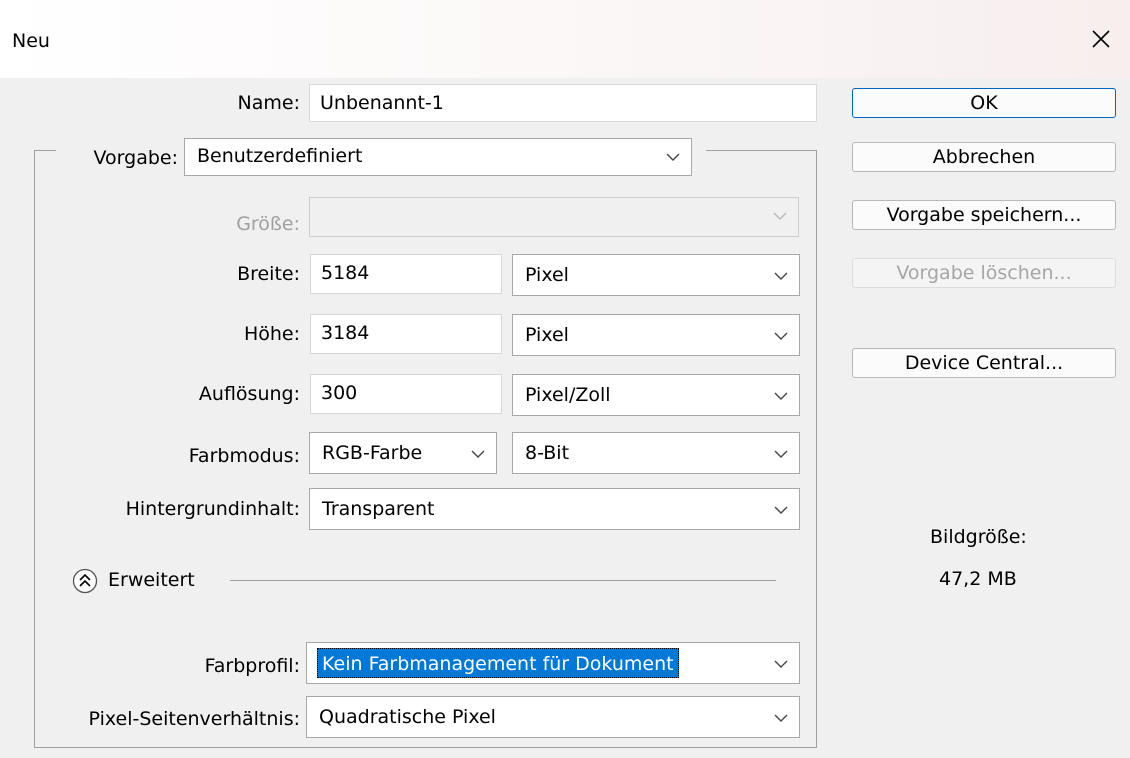 This screenshot has height=758, width=1130. Describe the element at coordinates (656, 453) in the screenshot. I see `bit-depth-select: 8-Bit` at that location.